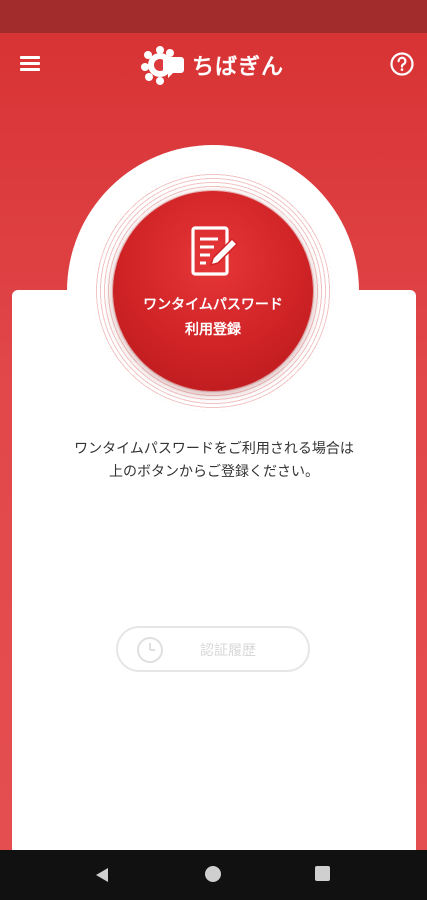 The width and height of the screenshot is (427, 900). What do you see at coordinates (214, 461) in the screenshot?
I see `instruction-text: ワンタイムパスワードをご利用される場合は 上のボタンからご登録ください。` at bounding box center [214, 461].